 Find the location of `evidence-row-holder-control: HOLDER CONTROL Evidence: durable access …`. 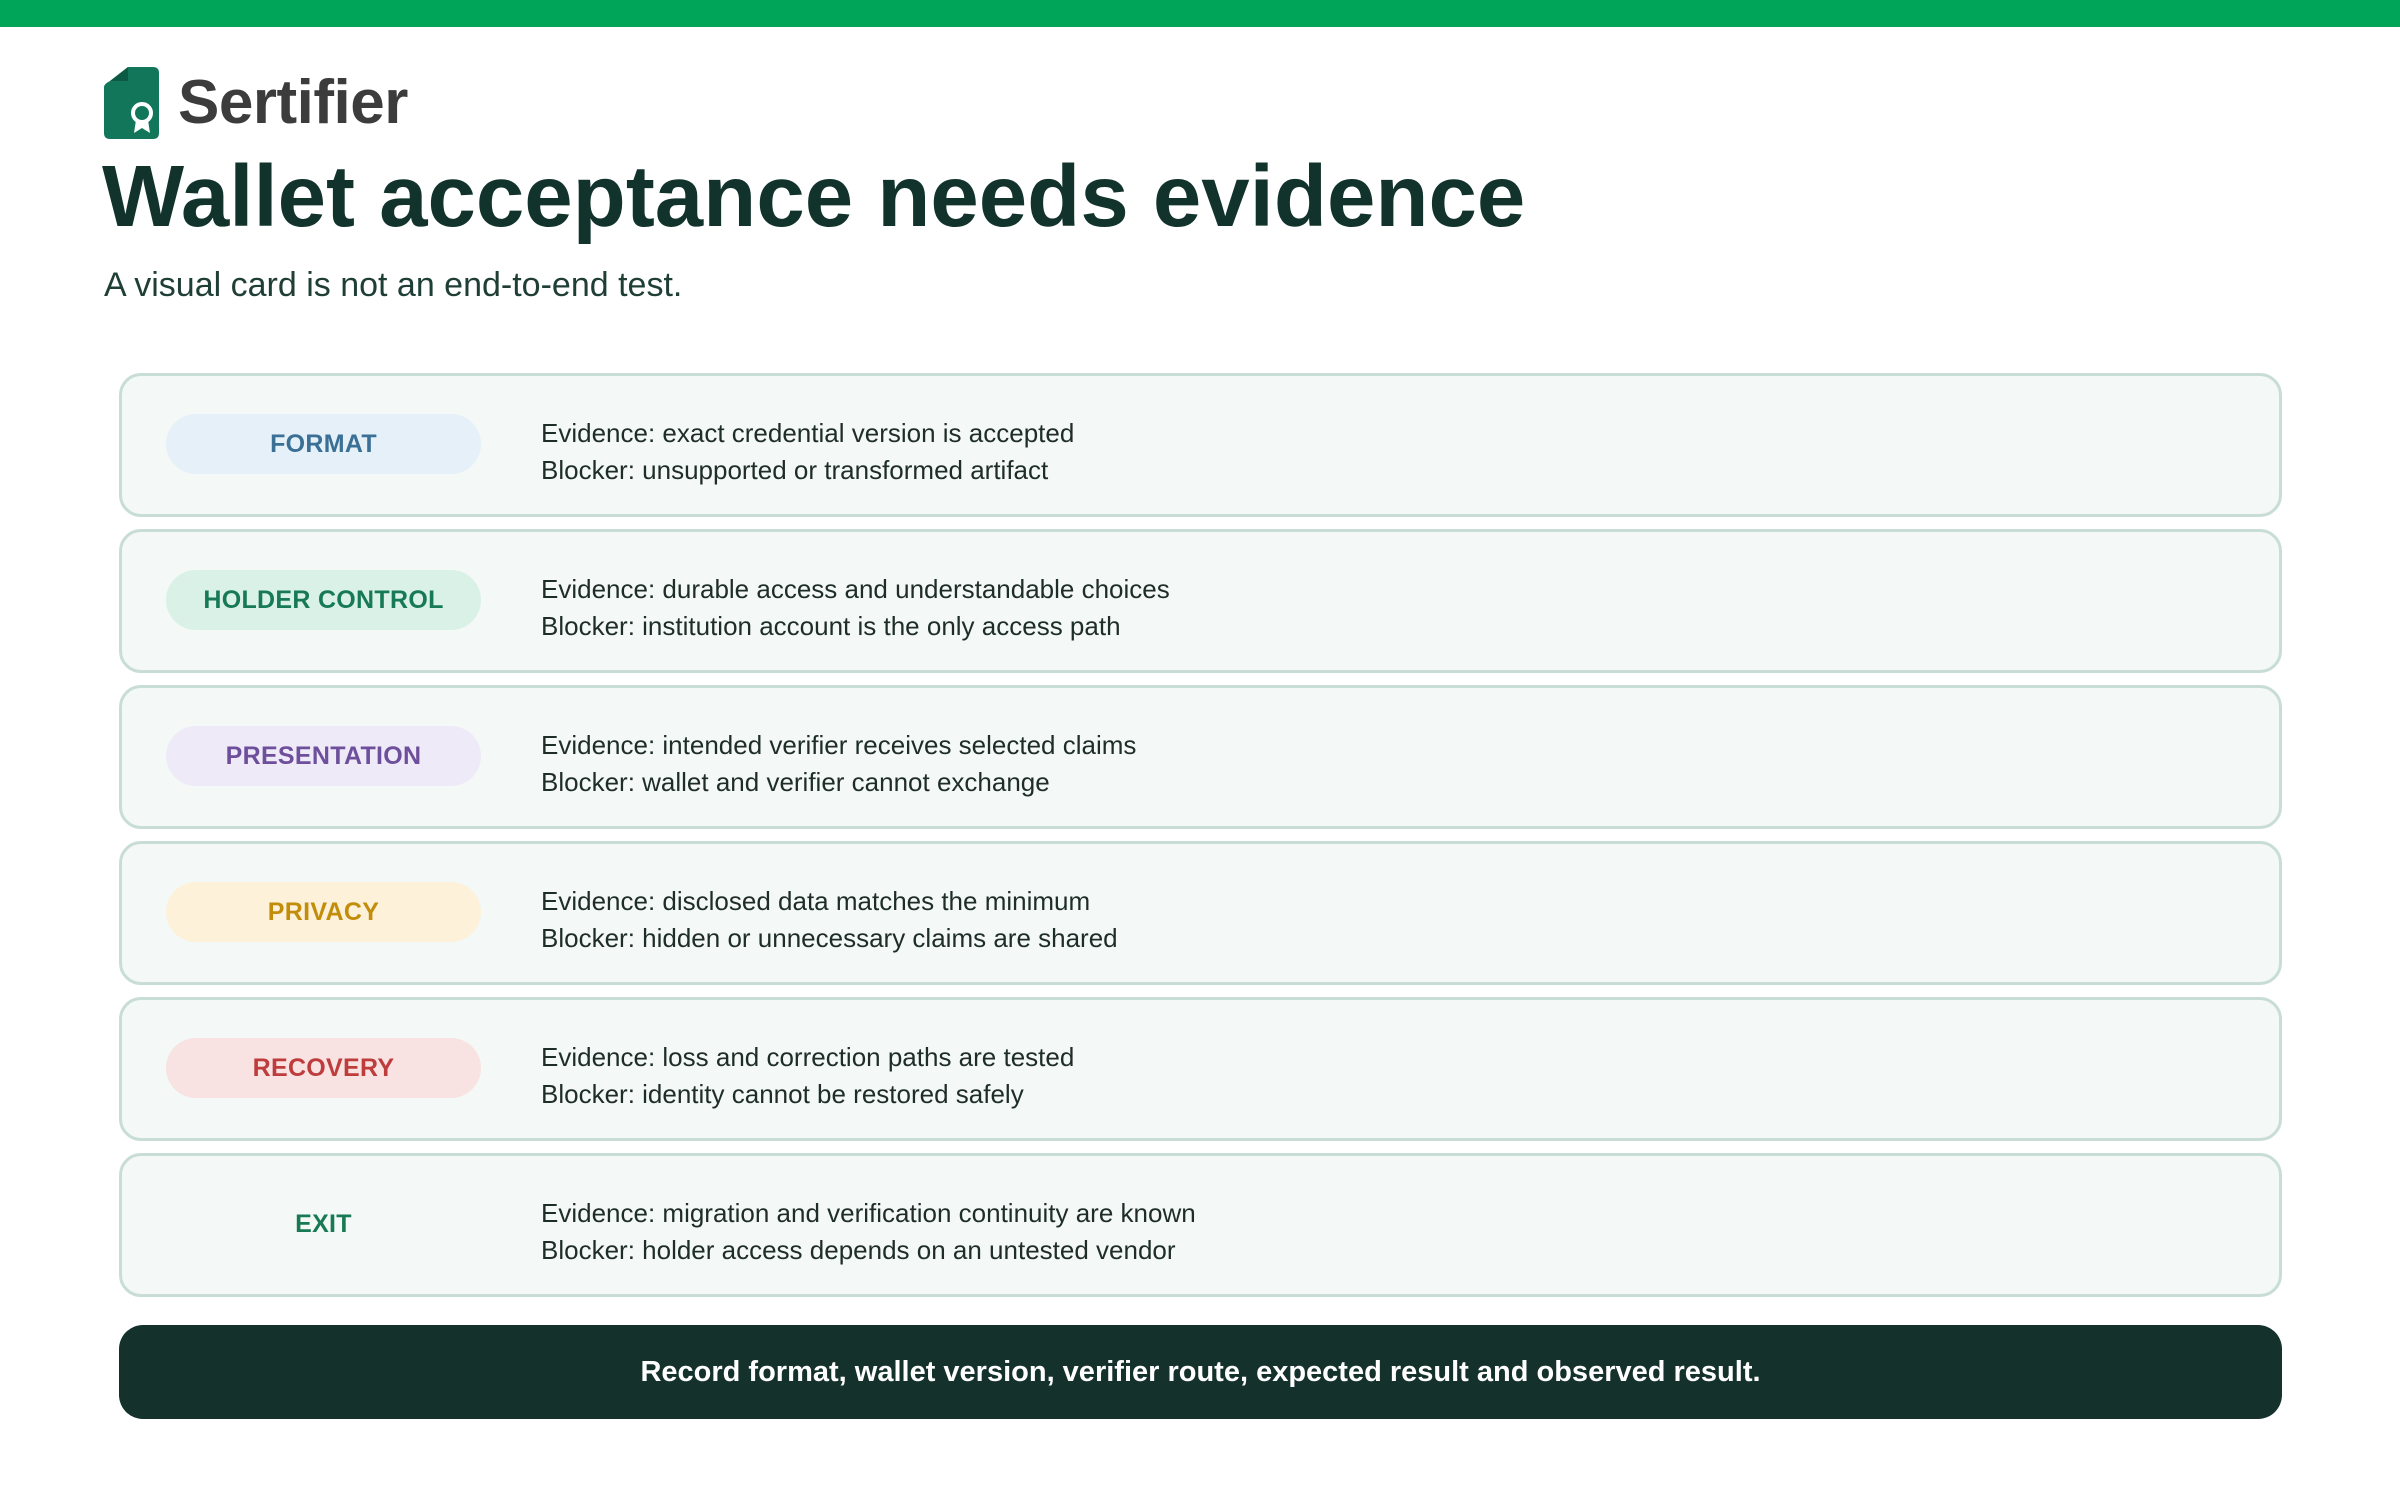

evidence-row-holder-control: HOLDER CONTROL Evidence: durable access … is located at coordinates (1200, 601).